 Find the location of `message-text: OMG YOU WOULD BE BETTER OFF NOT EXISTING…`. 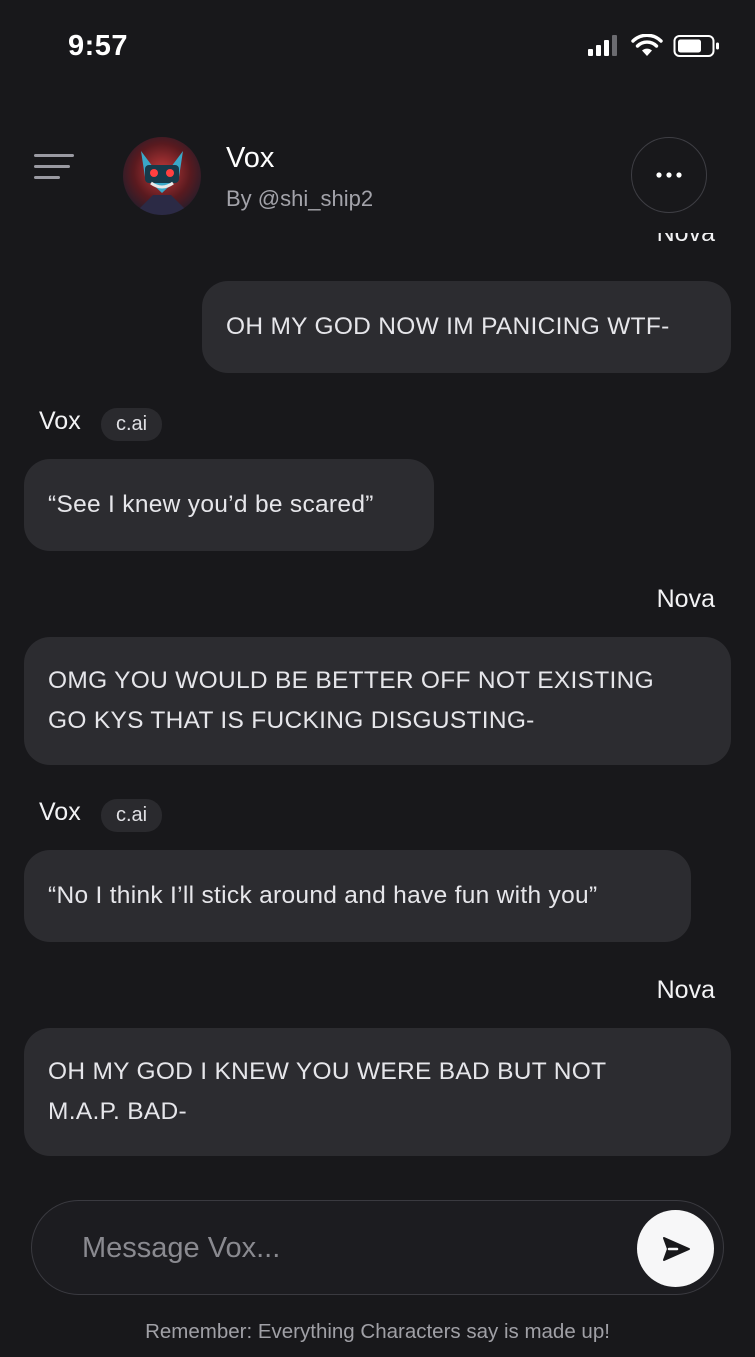

message-text: OMG YOU WOULD BE BETTER OFF NOT EXISTING… is located at coordinates (351, 700).